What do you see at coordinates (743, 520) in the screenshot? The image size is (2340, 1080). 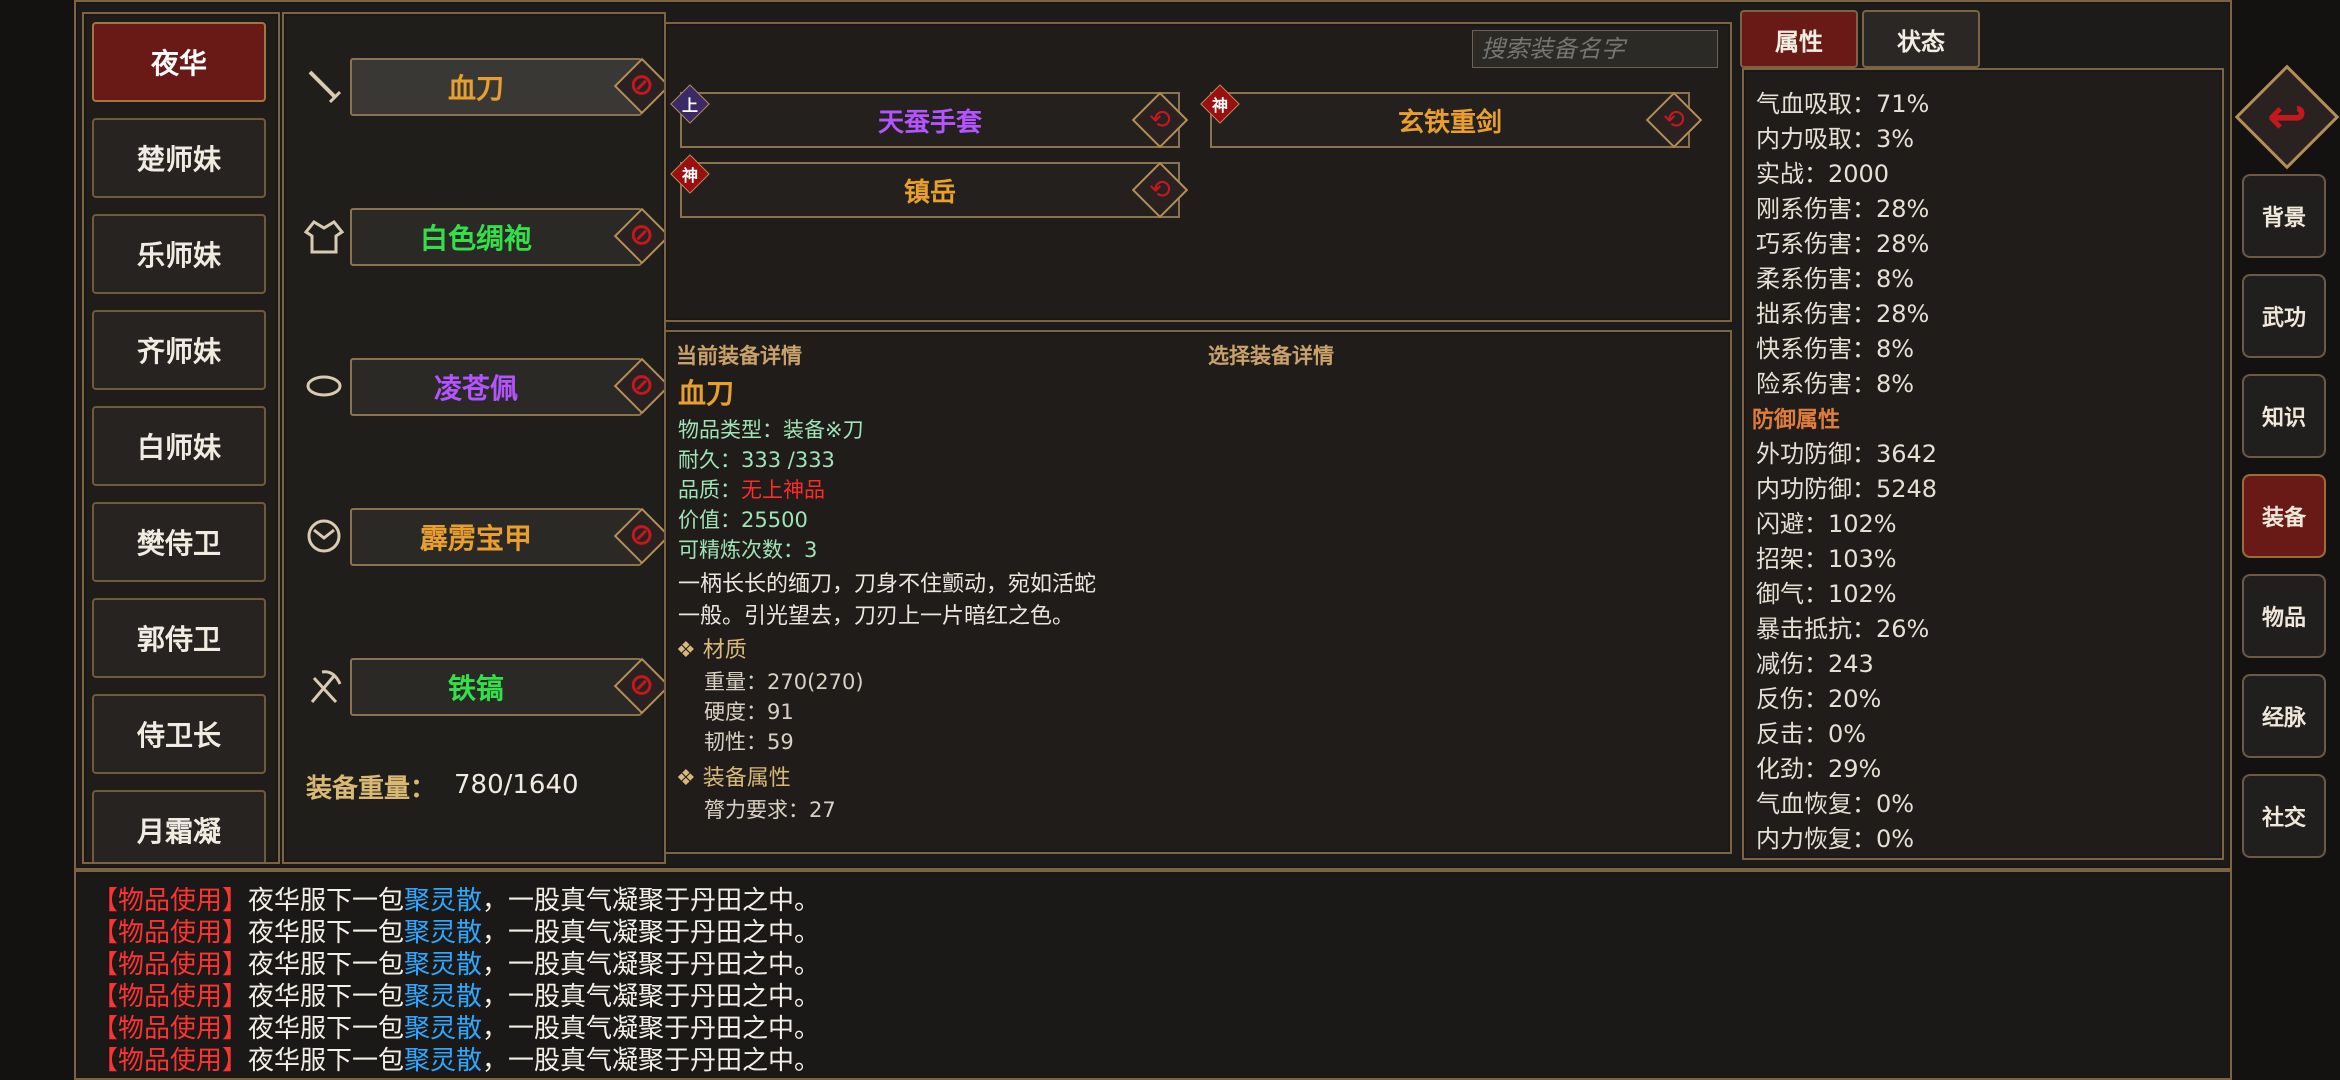 I see `item-value: 价值：25500` at bounding box center [743, 520].